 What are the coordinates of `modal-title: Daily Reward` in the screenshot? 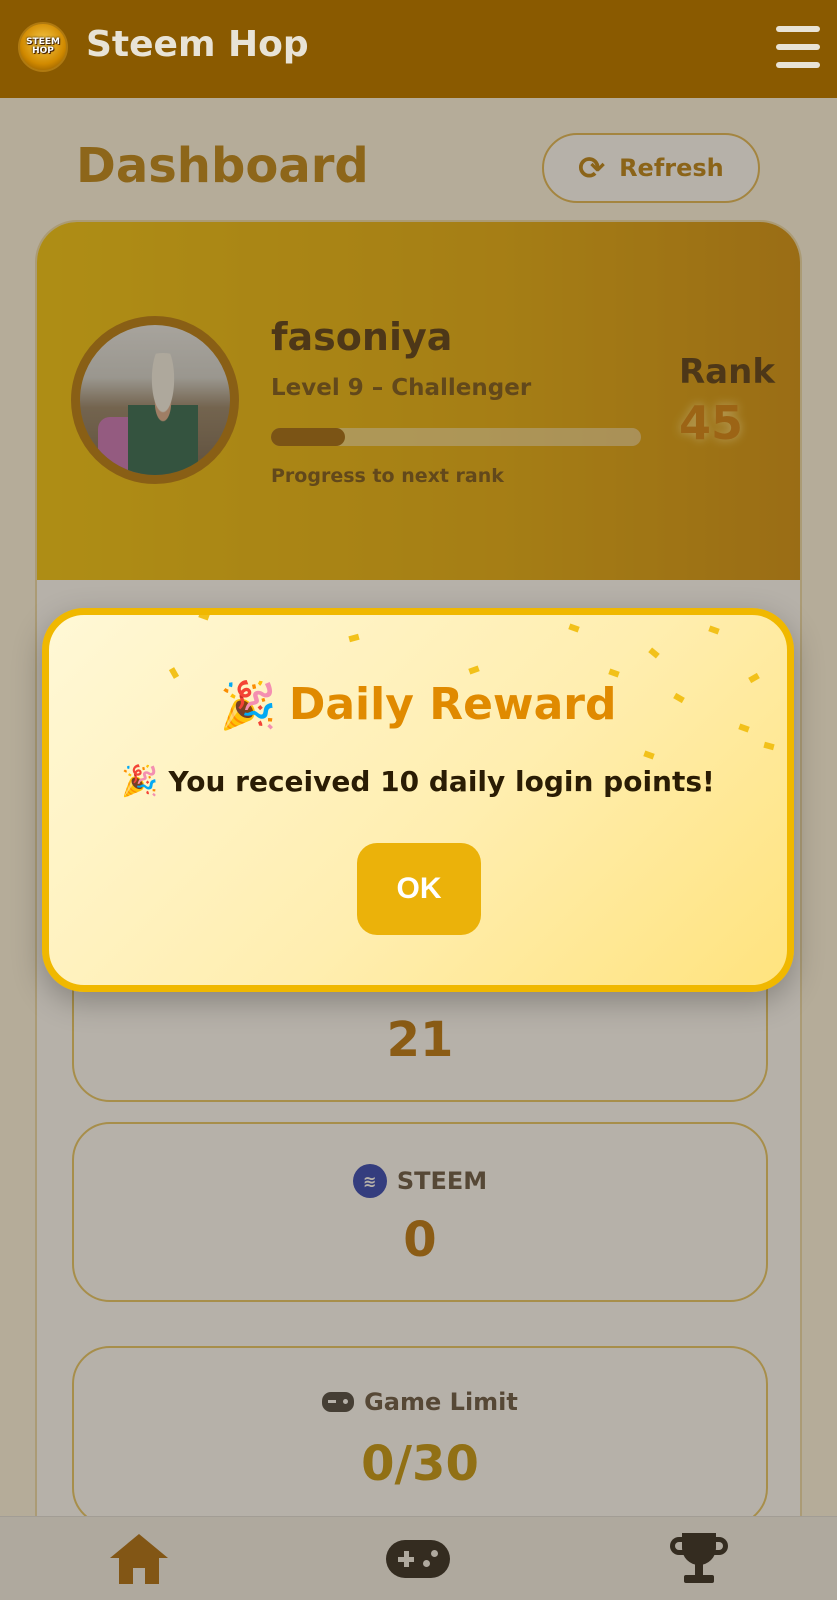 It's located at (452, 704).